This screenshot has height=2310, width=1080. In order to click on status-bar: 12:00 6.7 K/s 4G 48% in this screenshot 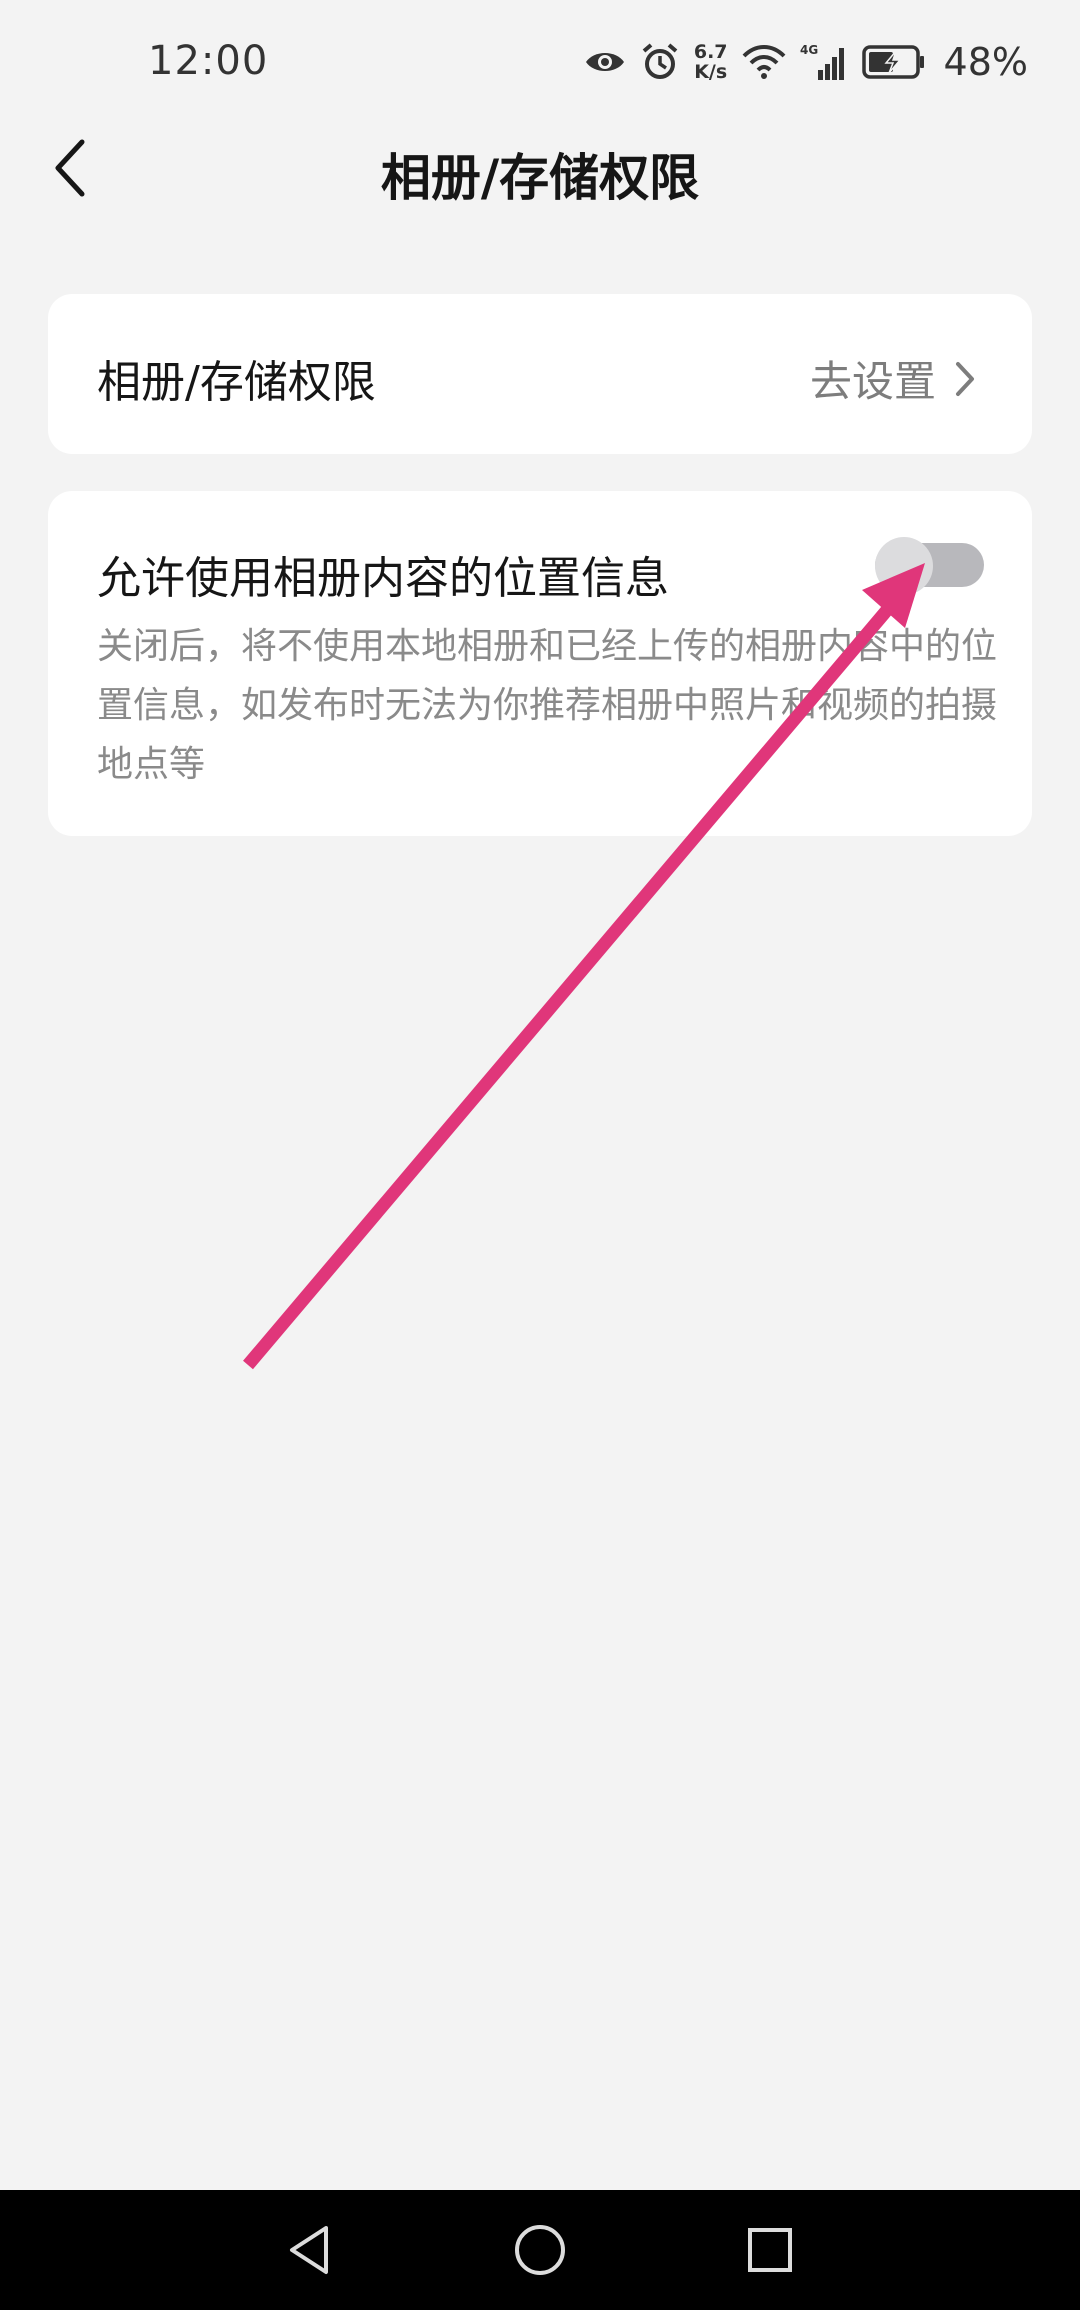, I will do `click(540, 65)`.